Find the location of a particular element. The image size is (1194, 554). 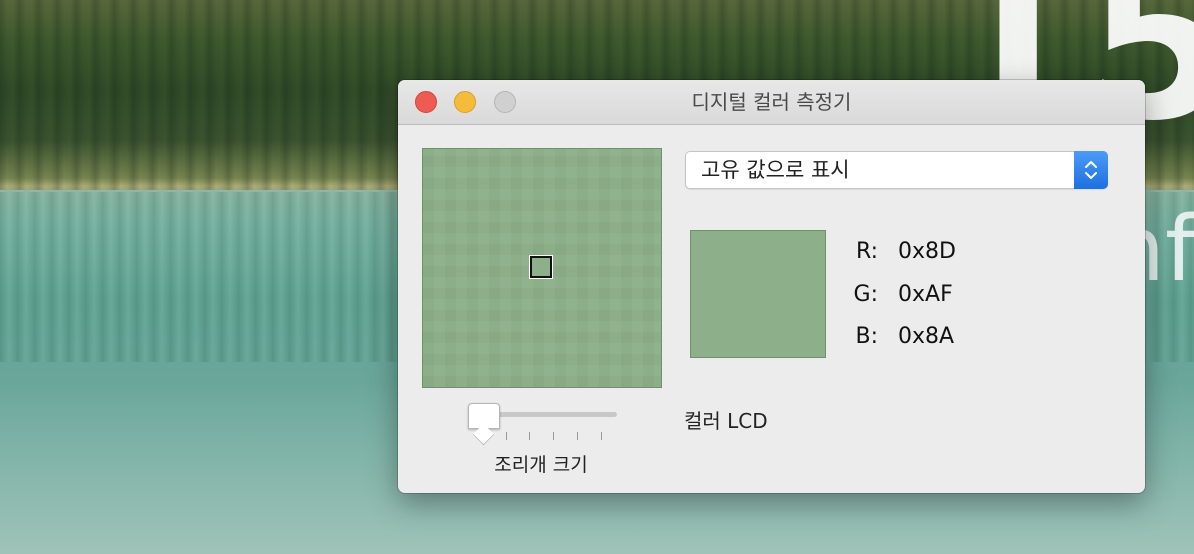

window-title: 디지털 컬러 측정기 is located at coordinates (771, 102).